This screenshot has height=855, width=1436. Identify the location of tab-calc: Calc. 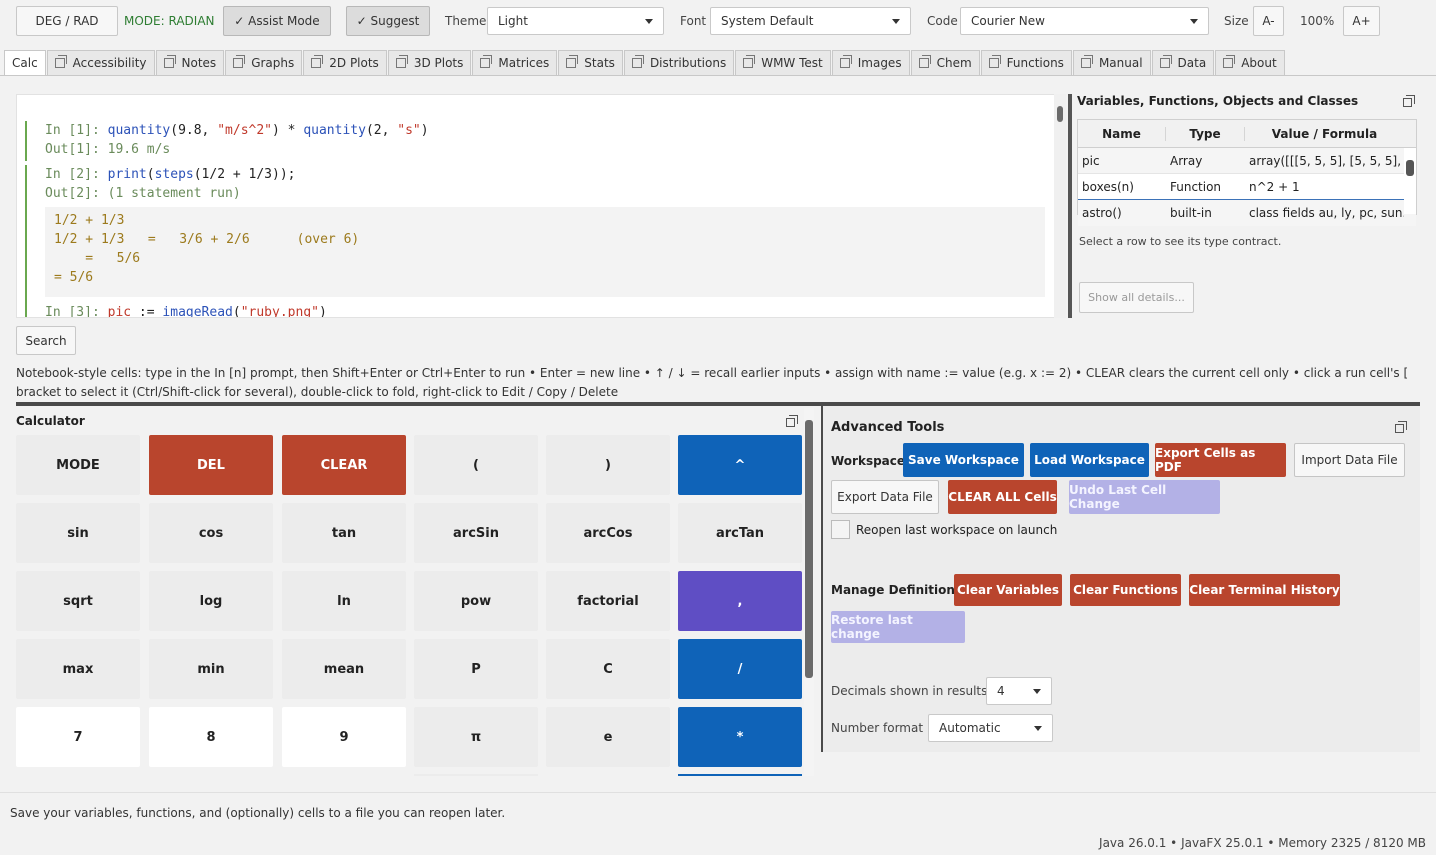
(25, 62).